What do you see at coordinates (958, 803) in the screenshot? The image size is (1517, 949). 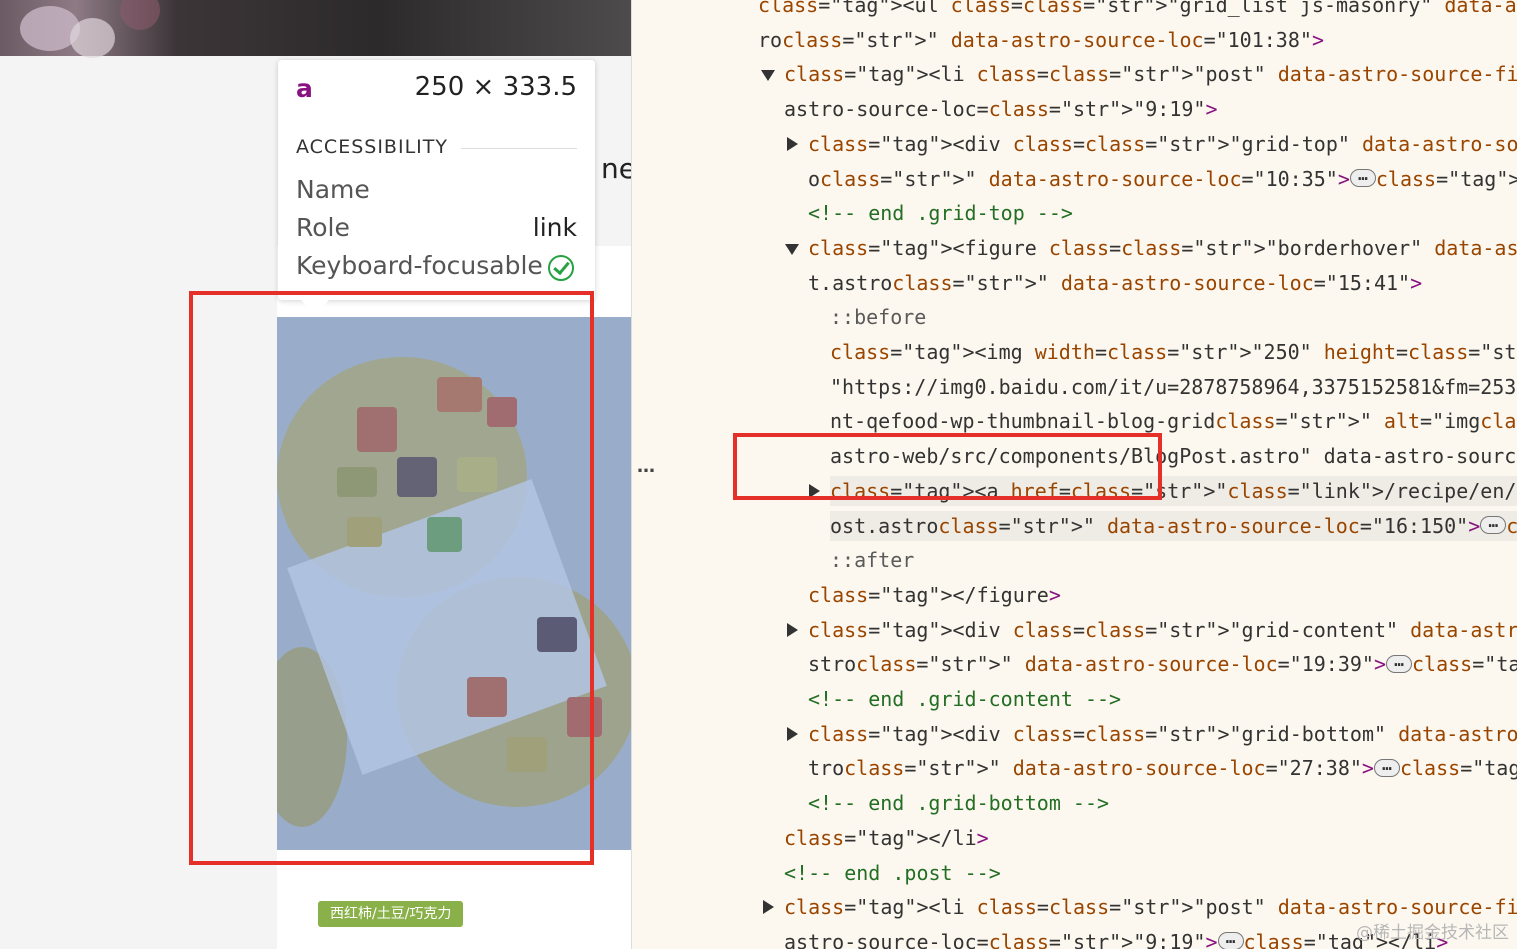 I see `dom-tree-line: <!-- end .grid-bottom -->` at bounding box center [958, 803].